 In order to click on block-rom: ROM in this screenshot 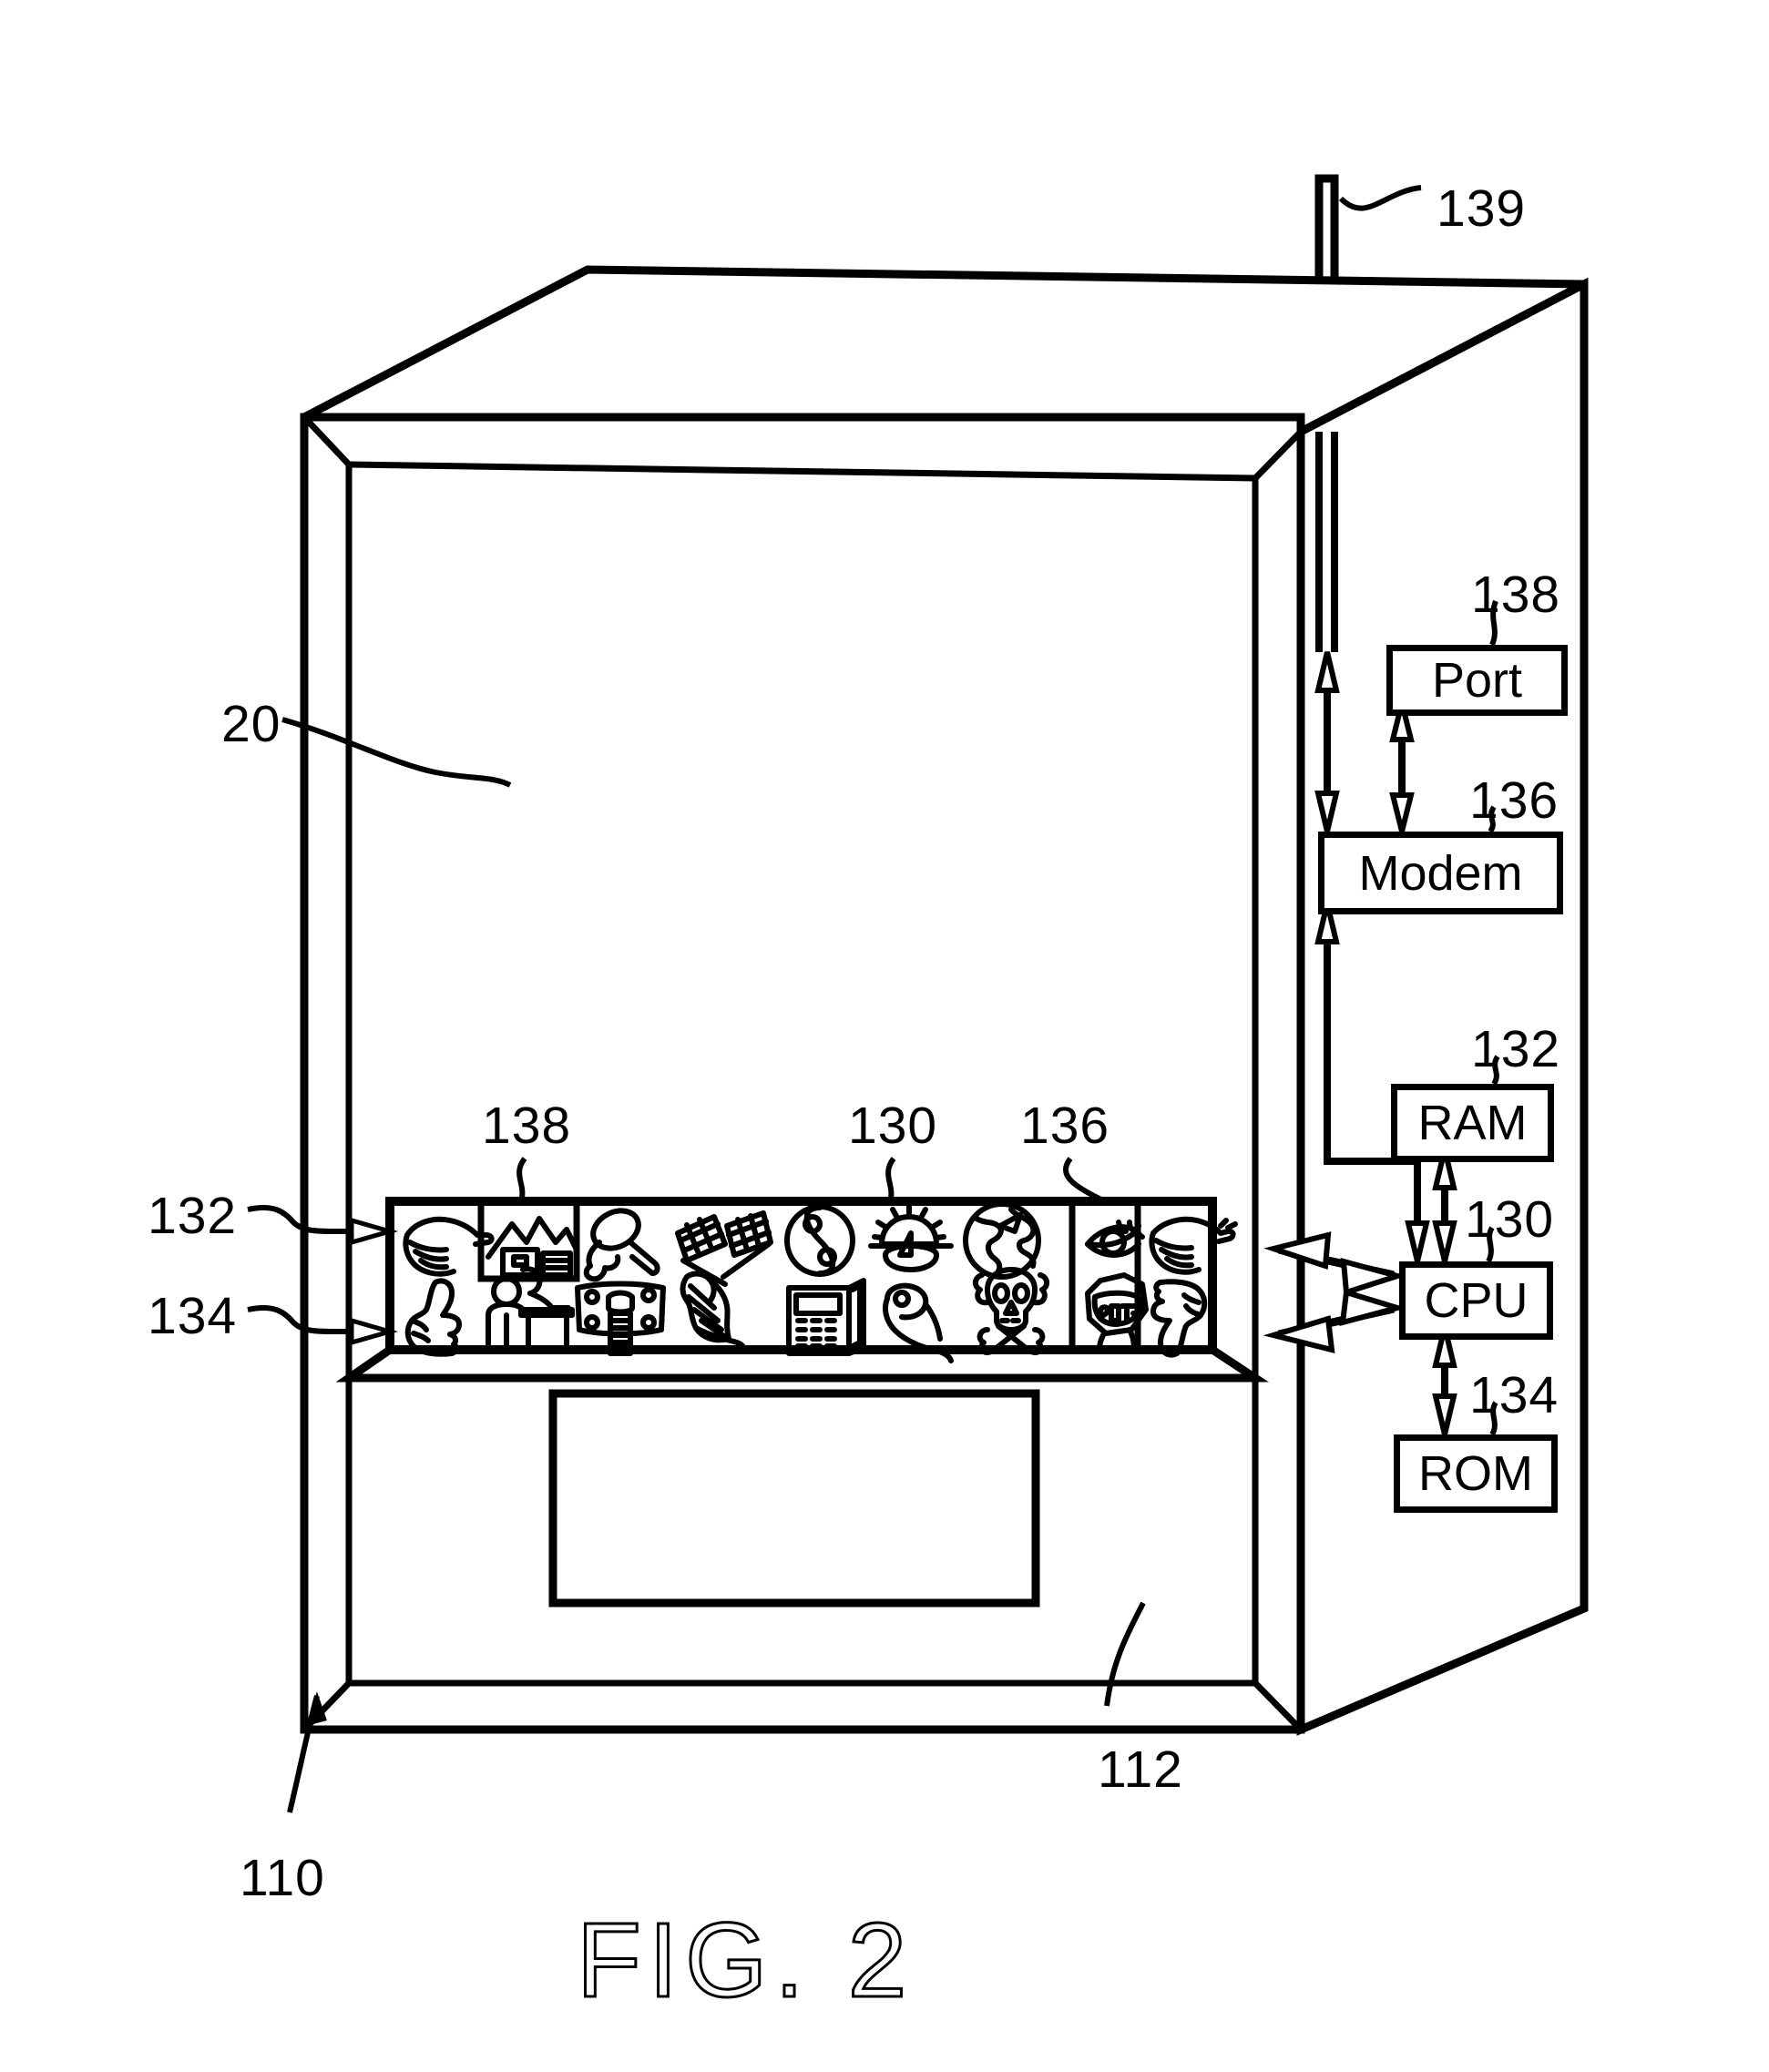, I will do `click(1476, 1474)`.